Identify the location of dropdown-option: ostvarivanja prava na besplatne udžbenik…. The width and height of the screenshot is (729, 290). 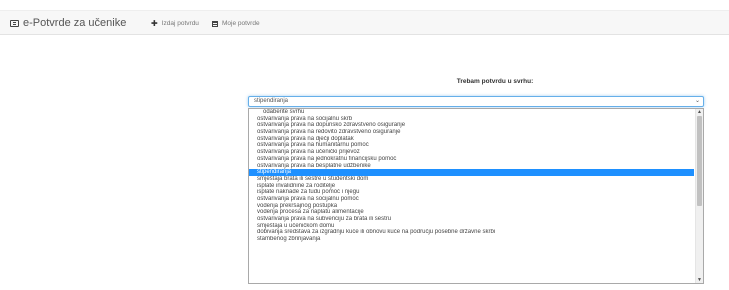
(471, 166).